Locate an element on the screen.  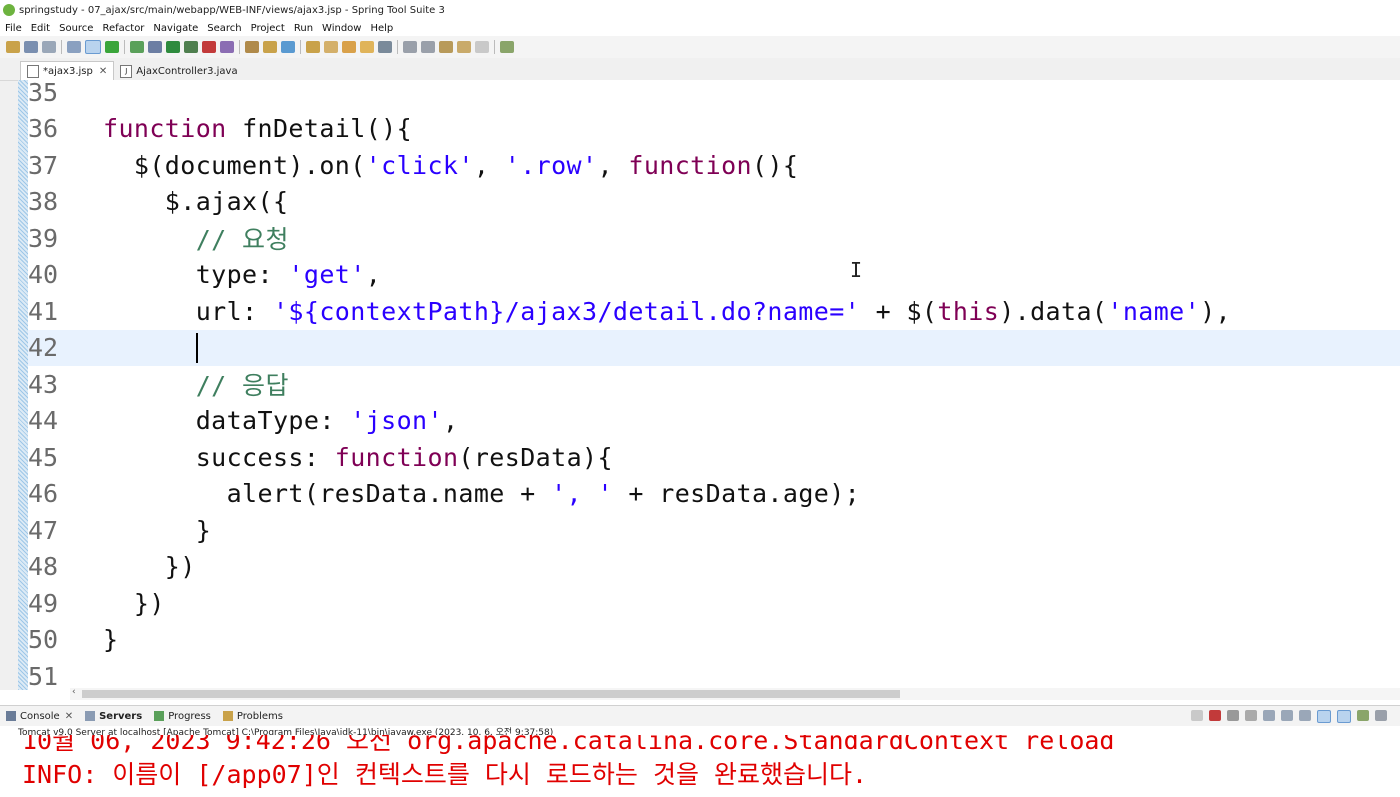
show-stderr-icon is located at coordinates (1344, 716).